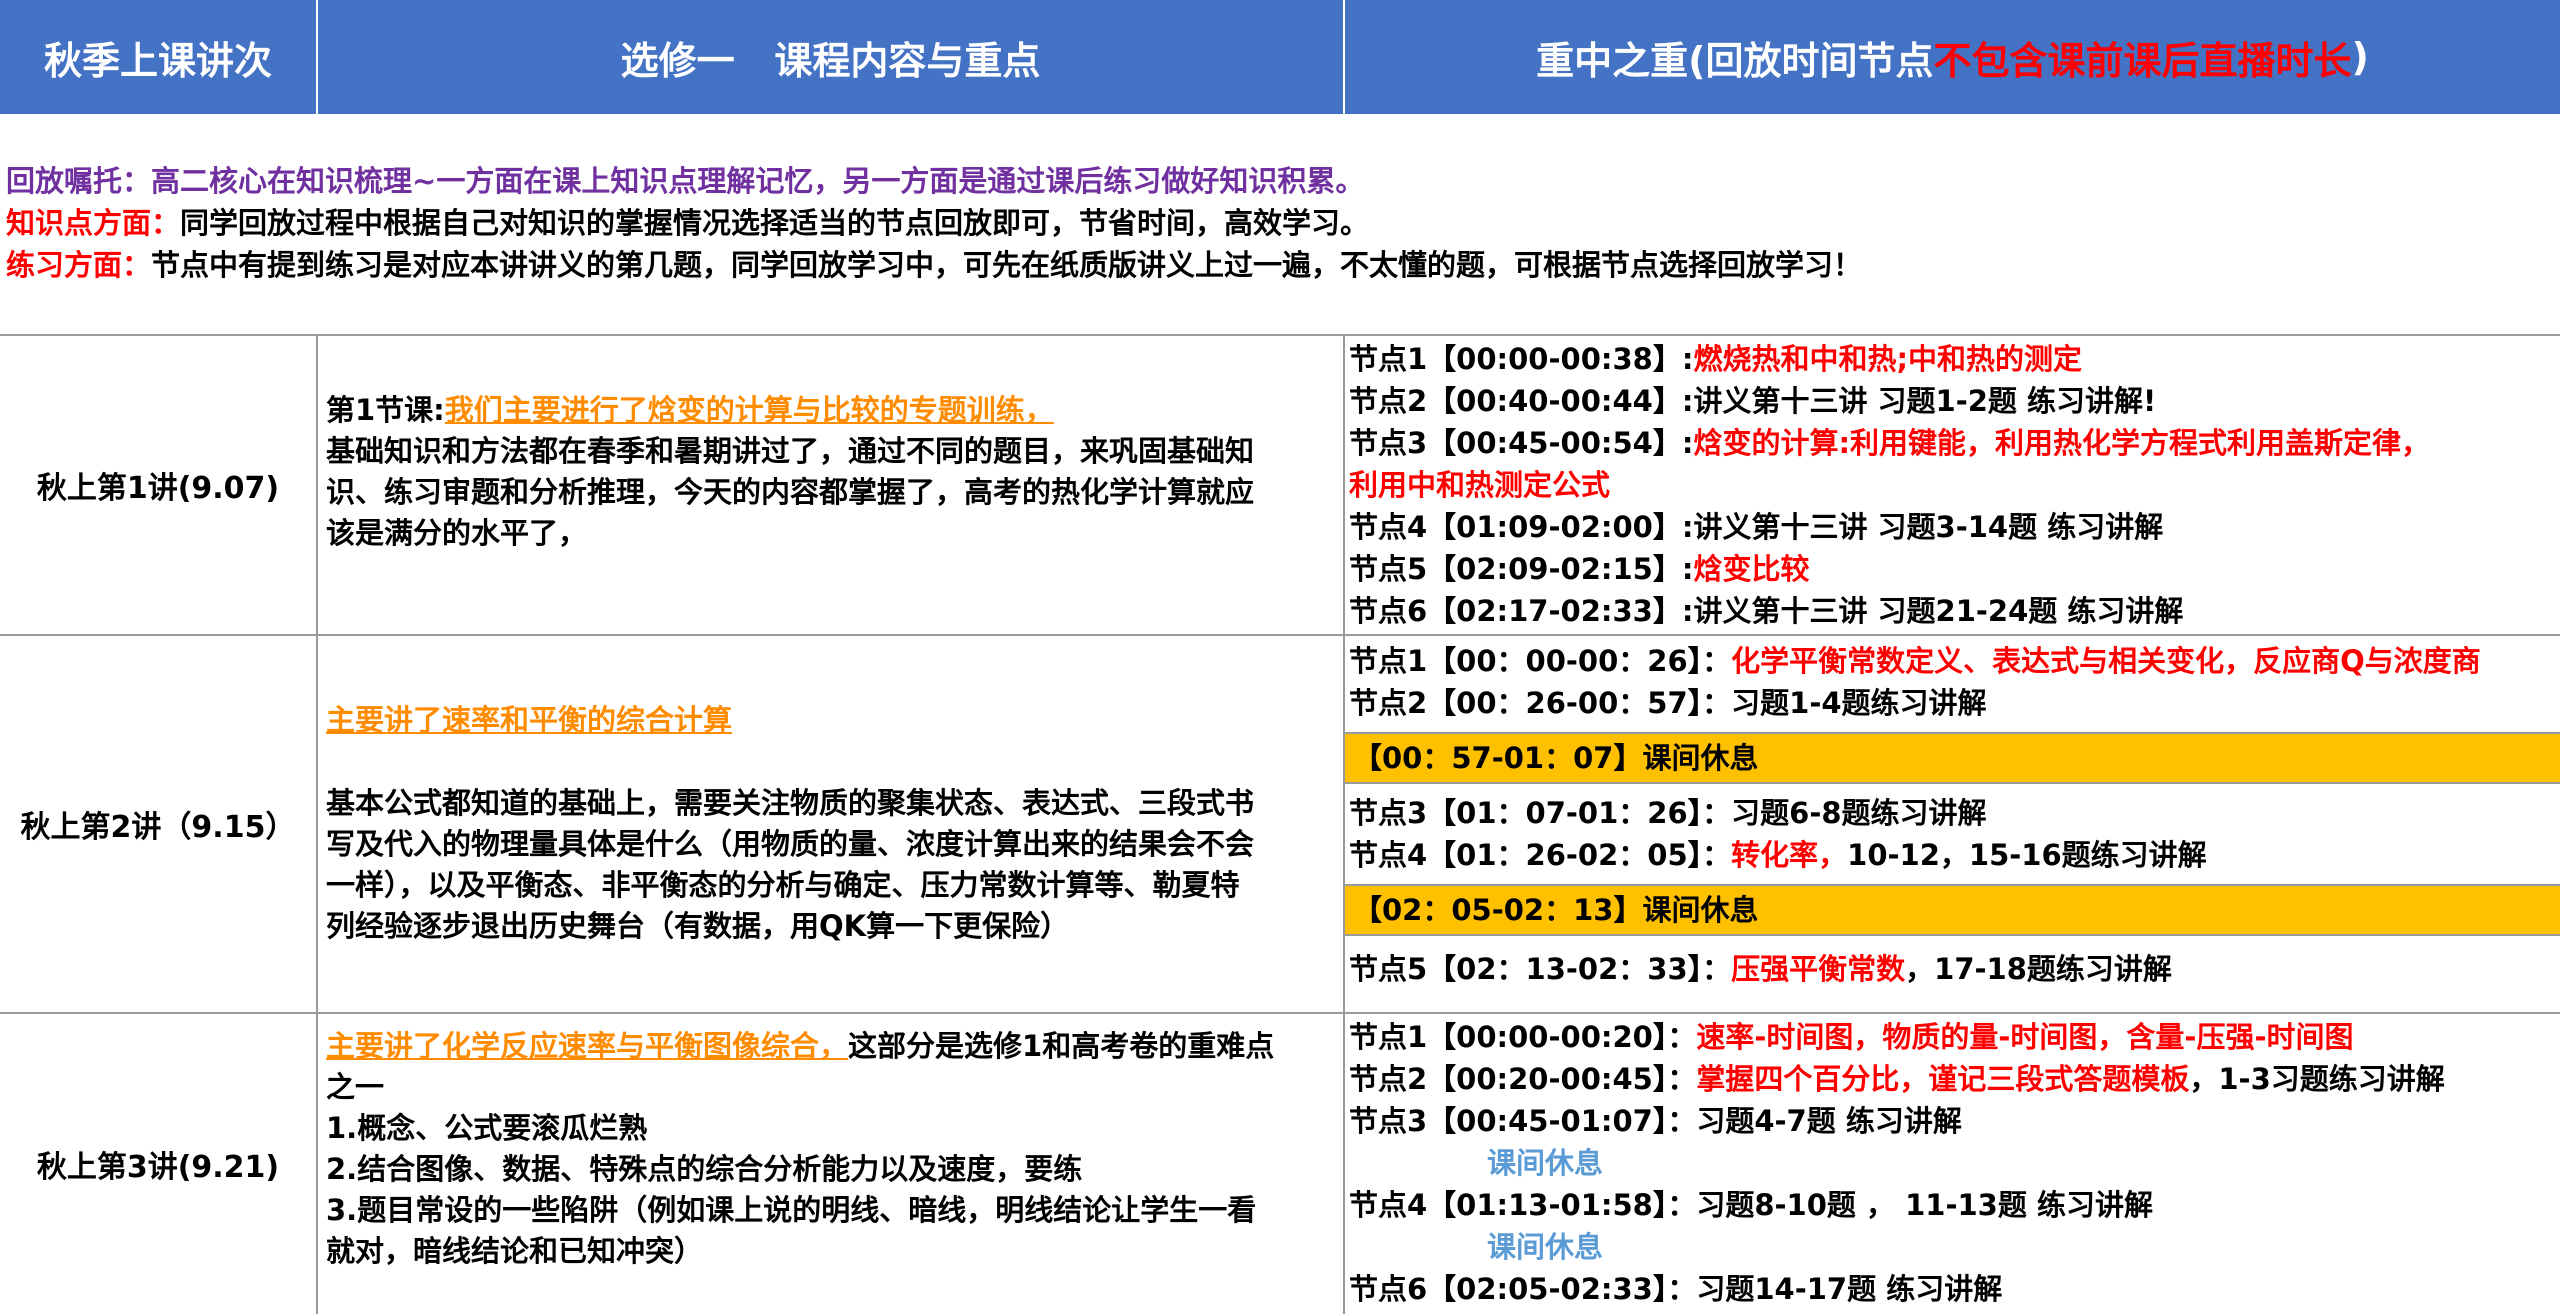  What do you see at coordinates (1523, 1289) in the screenshot?
I see `node-time: 节点6【02:05-02:33】：` at bounding box center [1523, 1289].